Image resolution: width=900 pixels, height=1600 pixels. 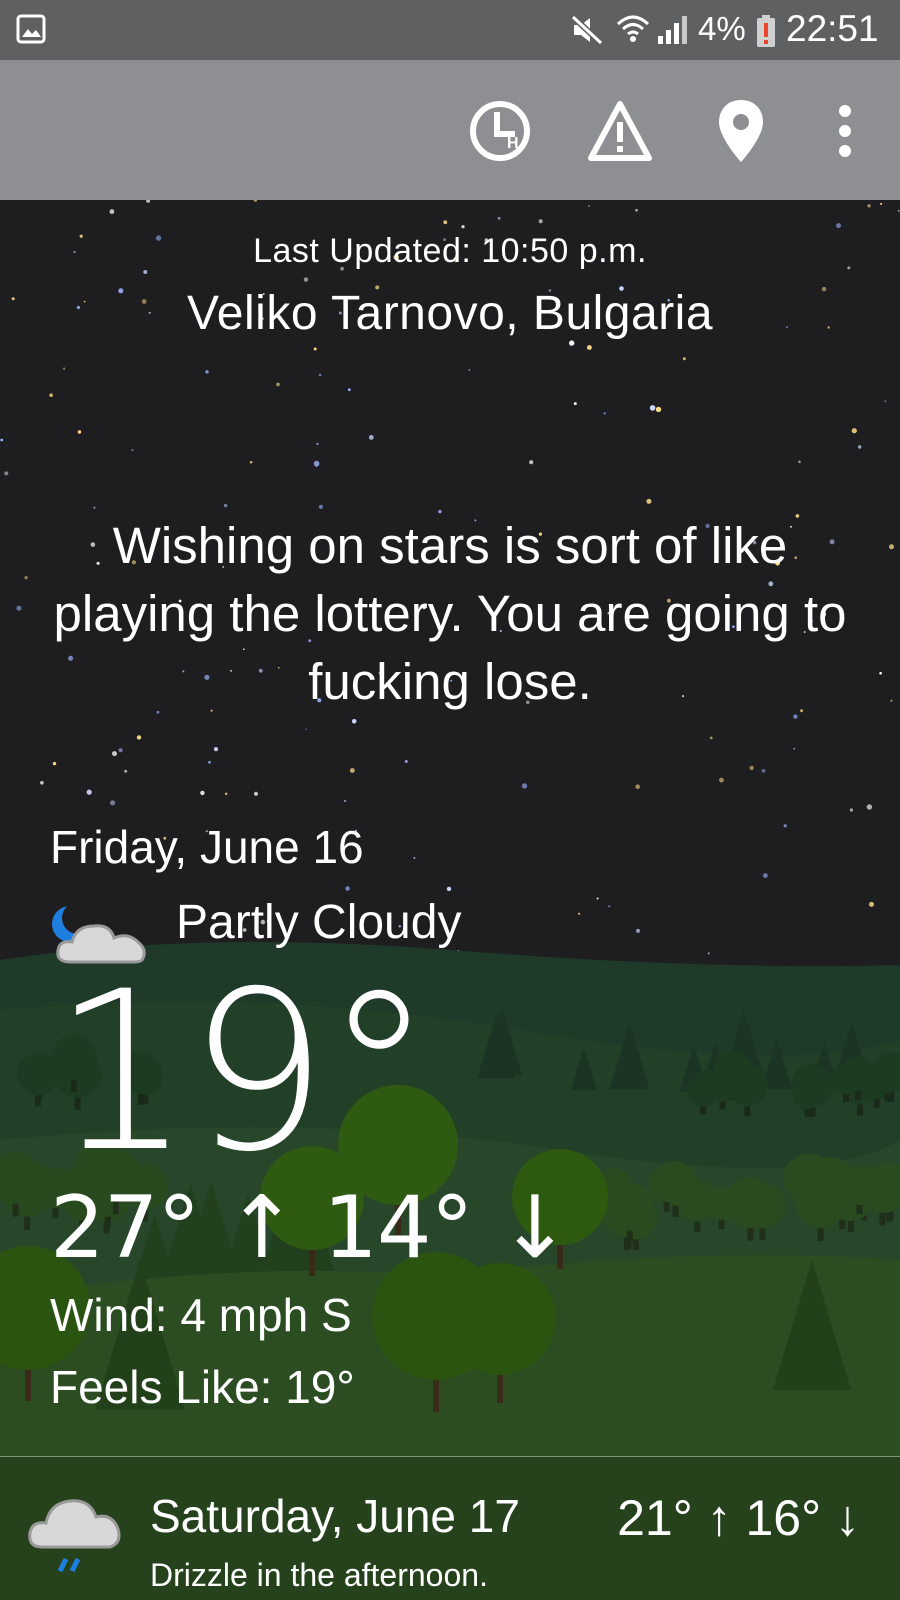 I want to click on svg-text: H, so click(x=513, y=143).